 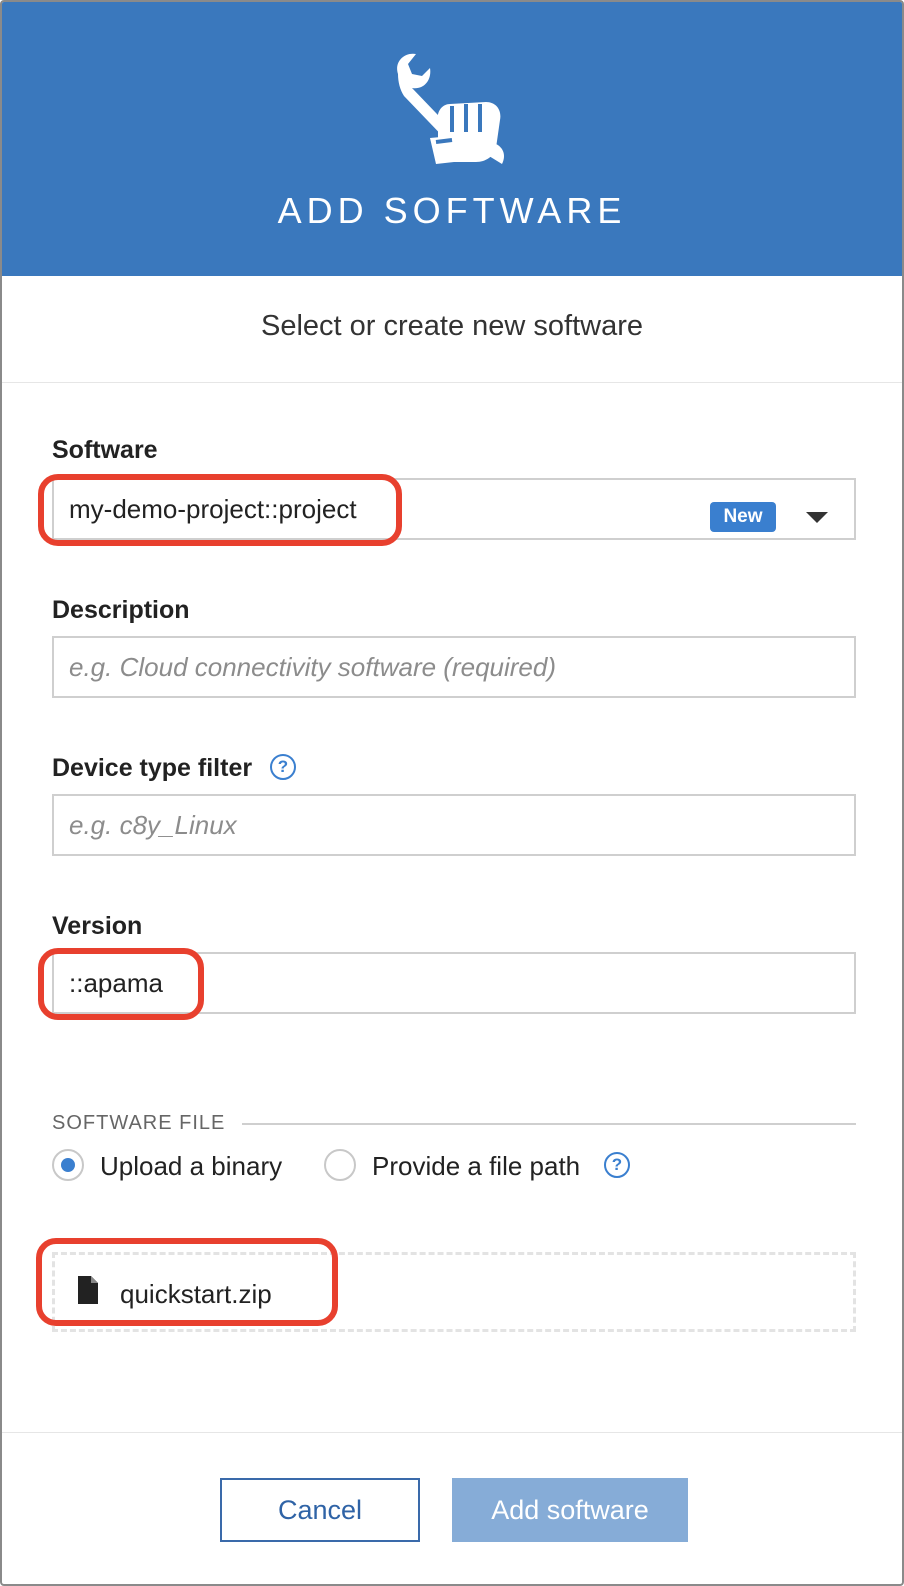 What do you see at coordinates (743, 517) in the screenshot?
I see `new-badge: New` at bounding box center [743, 517].